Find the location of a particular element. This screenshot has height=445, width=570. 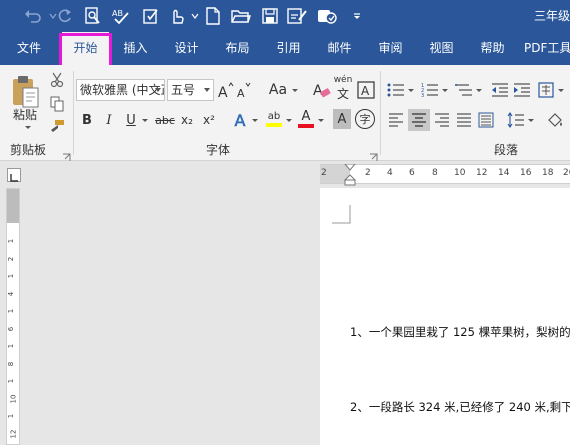

clipboard-launcher-icon is located at coordinates (66, 154).